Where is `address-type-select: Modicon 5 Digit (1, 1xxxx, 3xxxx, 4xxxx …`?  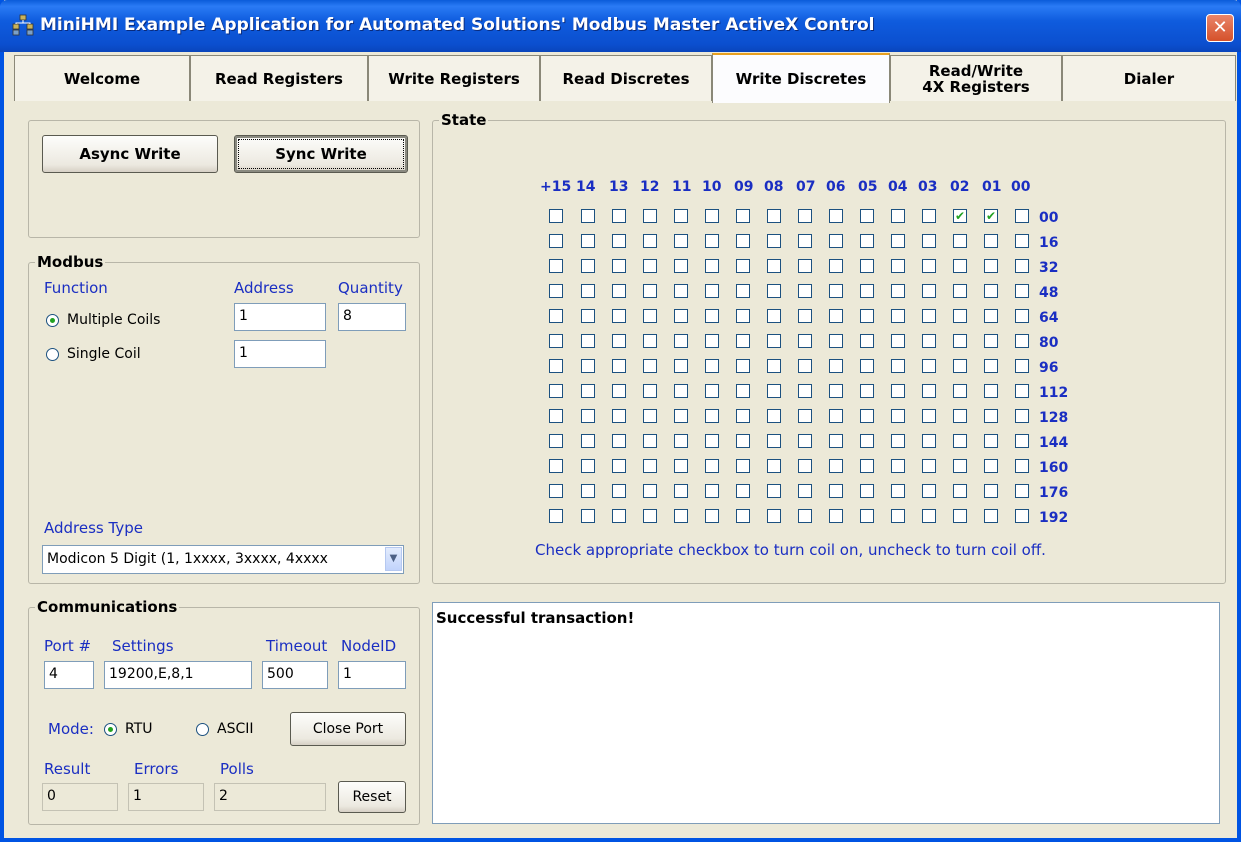
address-type-select: Modicon 5 Digit (1, 1xxxx, 3xxxx, 4xxxx … is located at coordinates (223, 559).